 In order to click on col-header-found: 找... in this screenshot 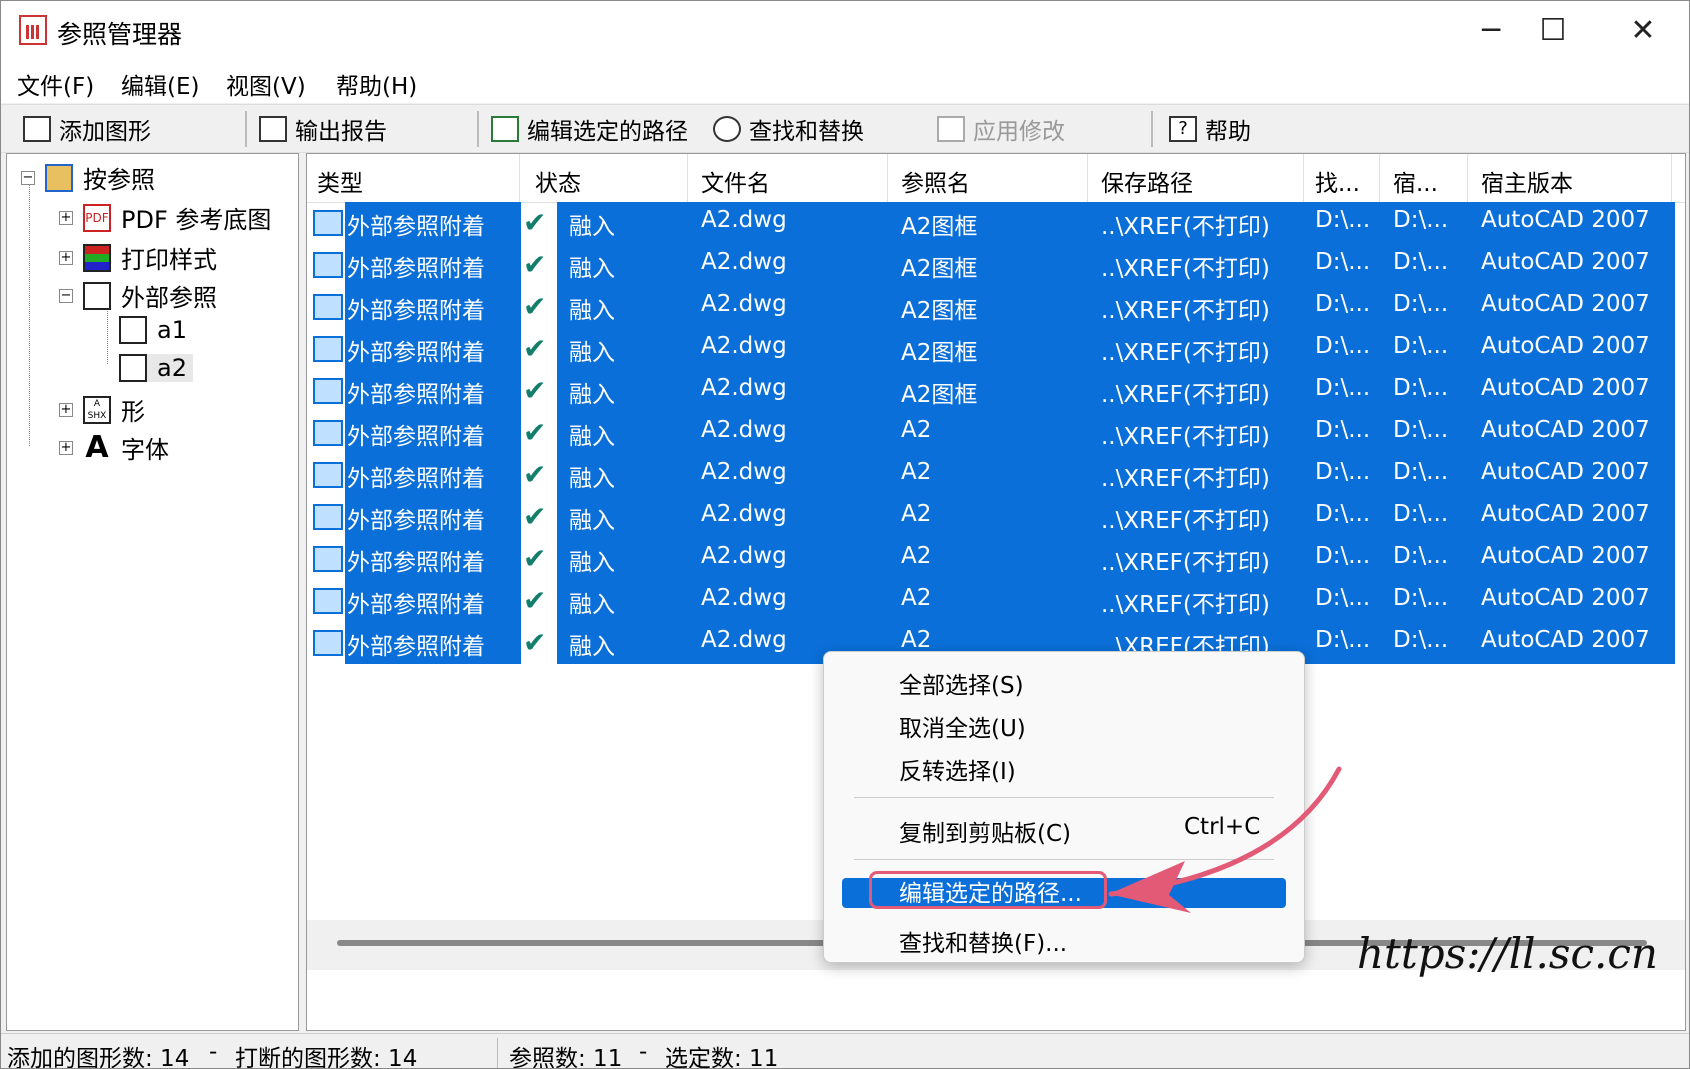, I will do `click(1337, 181)`.